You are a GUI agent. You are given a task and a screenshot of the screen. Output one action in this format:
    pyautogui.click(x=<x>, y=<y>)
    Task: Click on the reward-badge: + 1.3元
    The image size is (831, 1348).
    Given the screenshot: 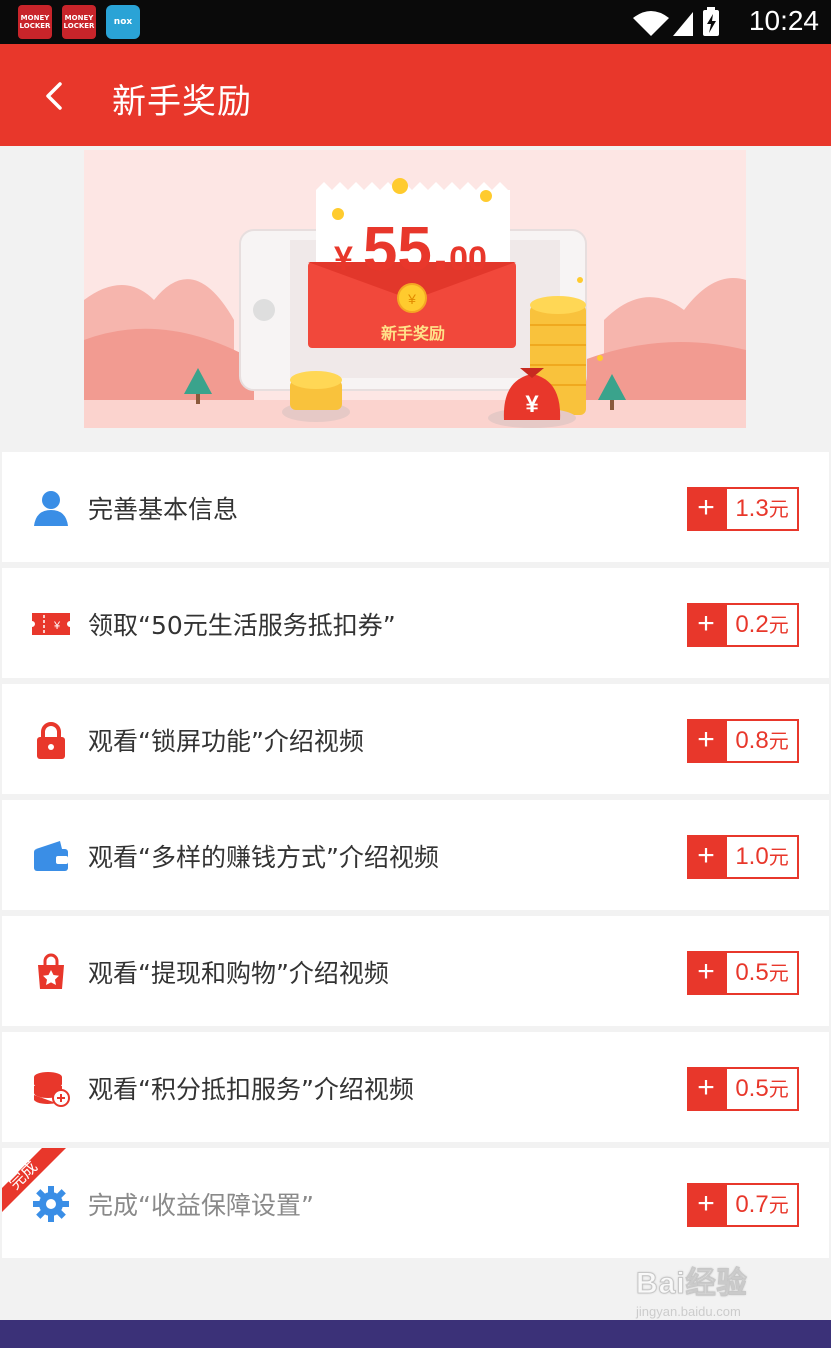 What is the action you would take?
    pyautogui.click(x=743, y=509)
    